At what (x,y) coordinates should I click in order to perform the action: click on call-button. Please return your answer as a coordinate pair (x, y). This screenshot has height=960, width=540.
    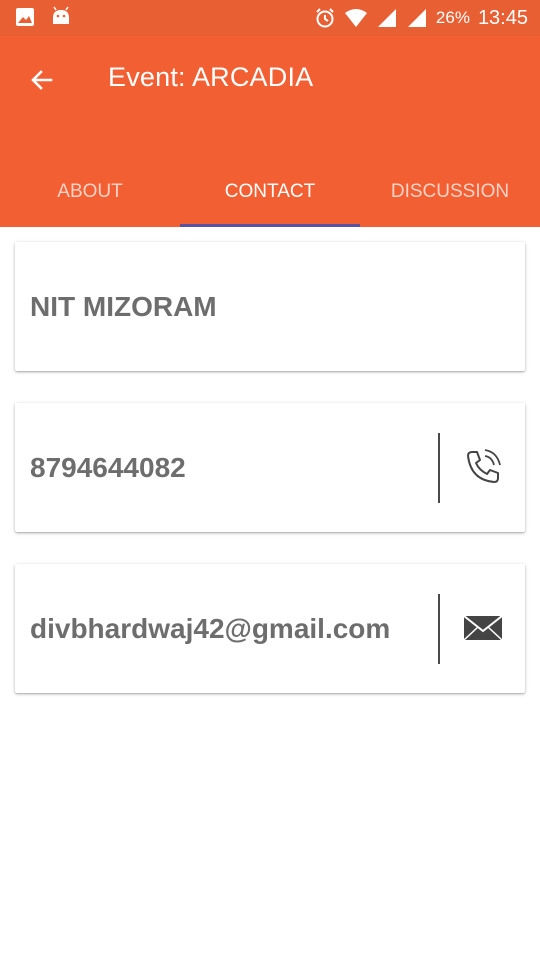
    Looking at the image, I should click on (483, 467).